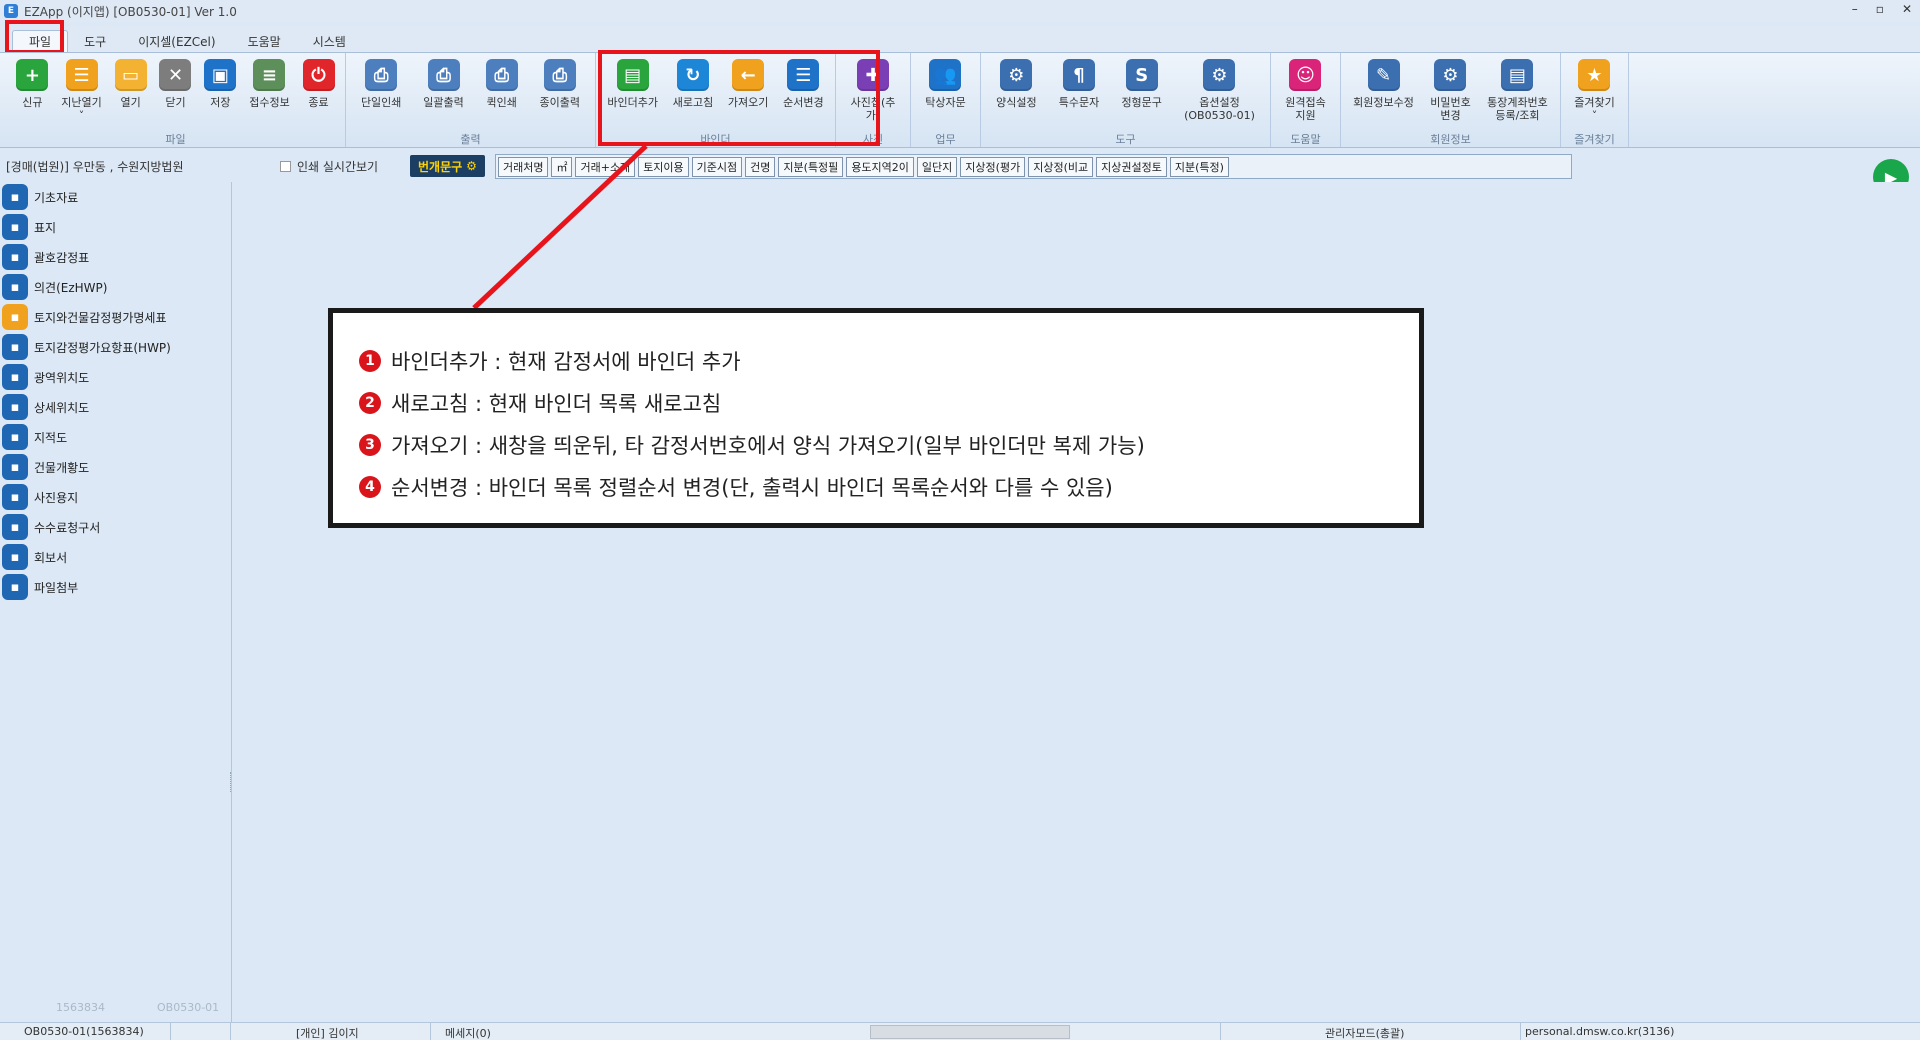 This screenshot has height=1040, width=1920. What do you see at coordinates (562, 166) in the screenshot?
I see `phrase-chip: ㎡` at bounding box center [562, 166].